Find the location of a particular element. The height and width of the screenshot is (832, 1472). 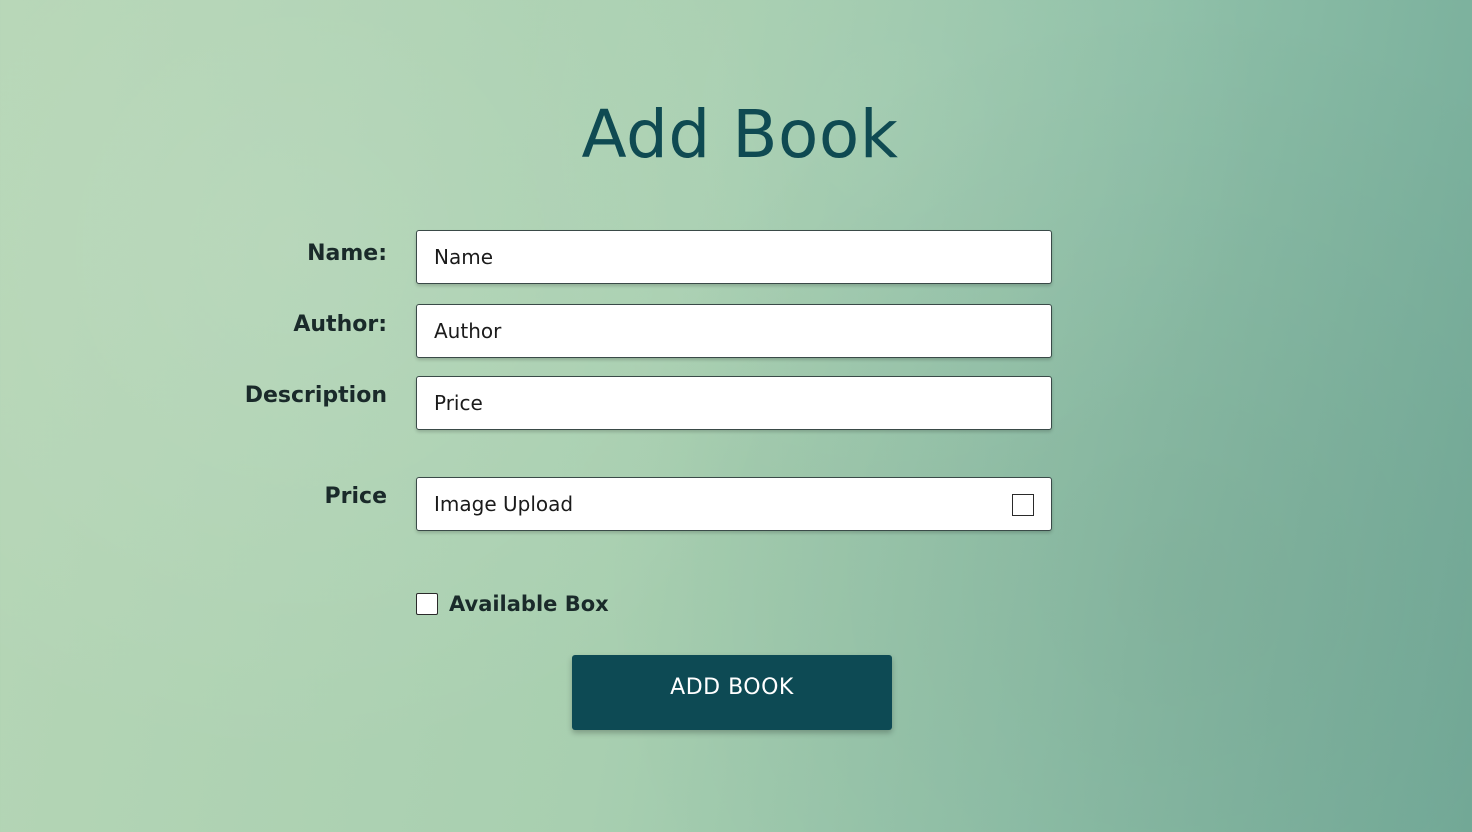

author-input: Author is located at coordinates (734, 331).